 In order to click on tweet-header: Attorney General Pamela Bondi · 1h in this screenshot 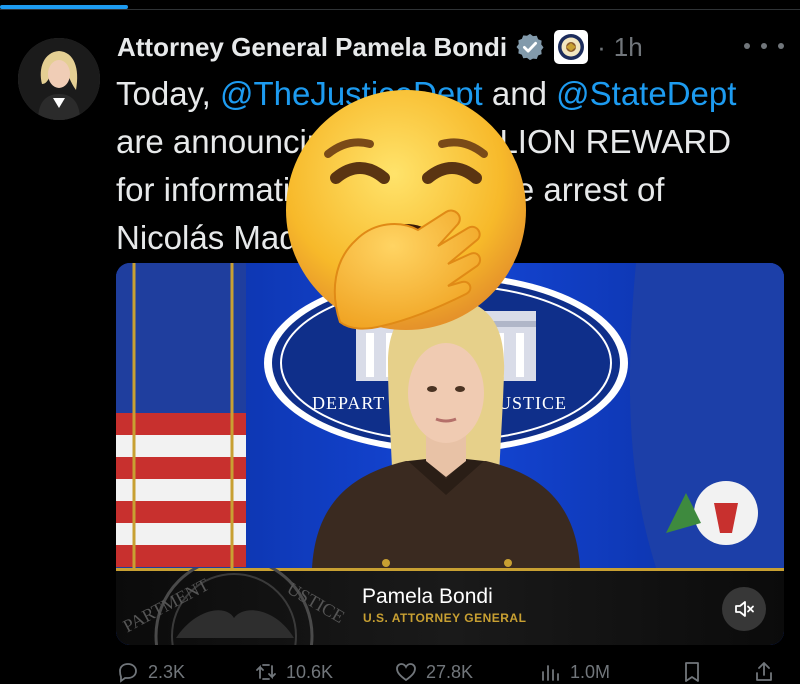, I will do `click(380, 47)`.